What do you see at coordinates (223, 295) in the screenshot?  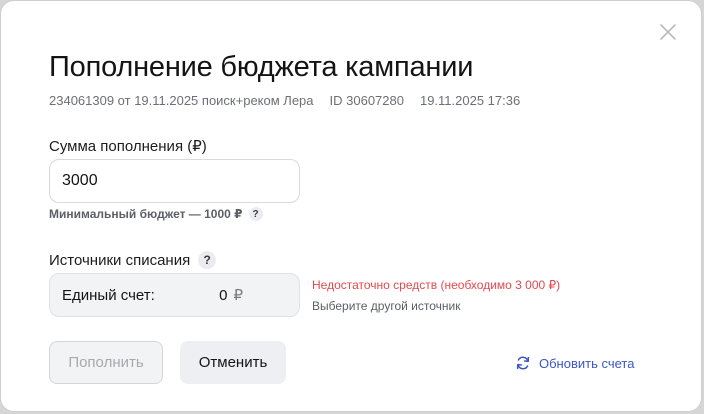 I see `account-balance: 0` at bounding box center [223, 295].